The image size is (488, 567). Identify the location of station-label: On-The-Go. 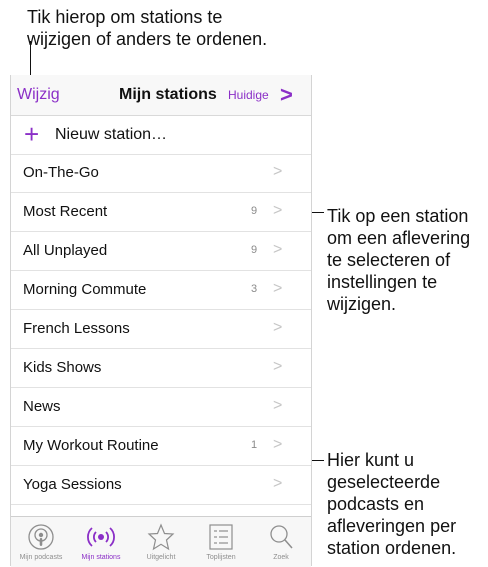
(61, 172).